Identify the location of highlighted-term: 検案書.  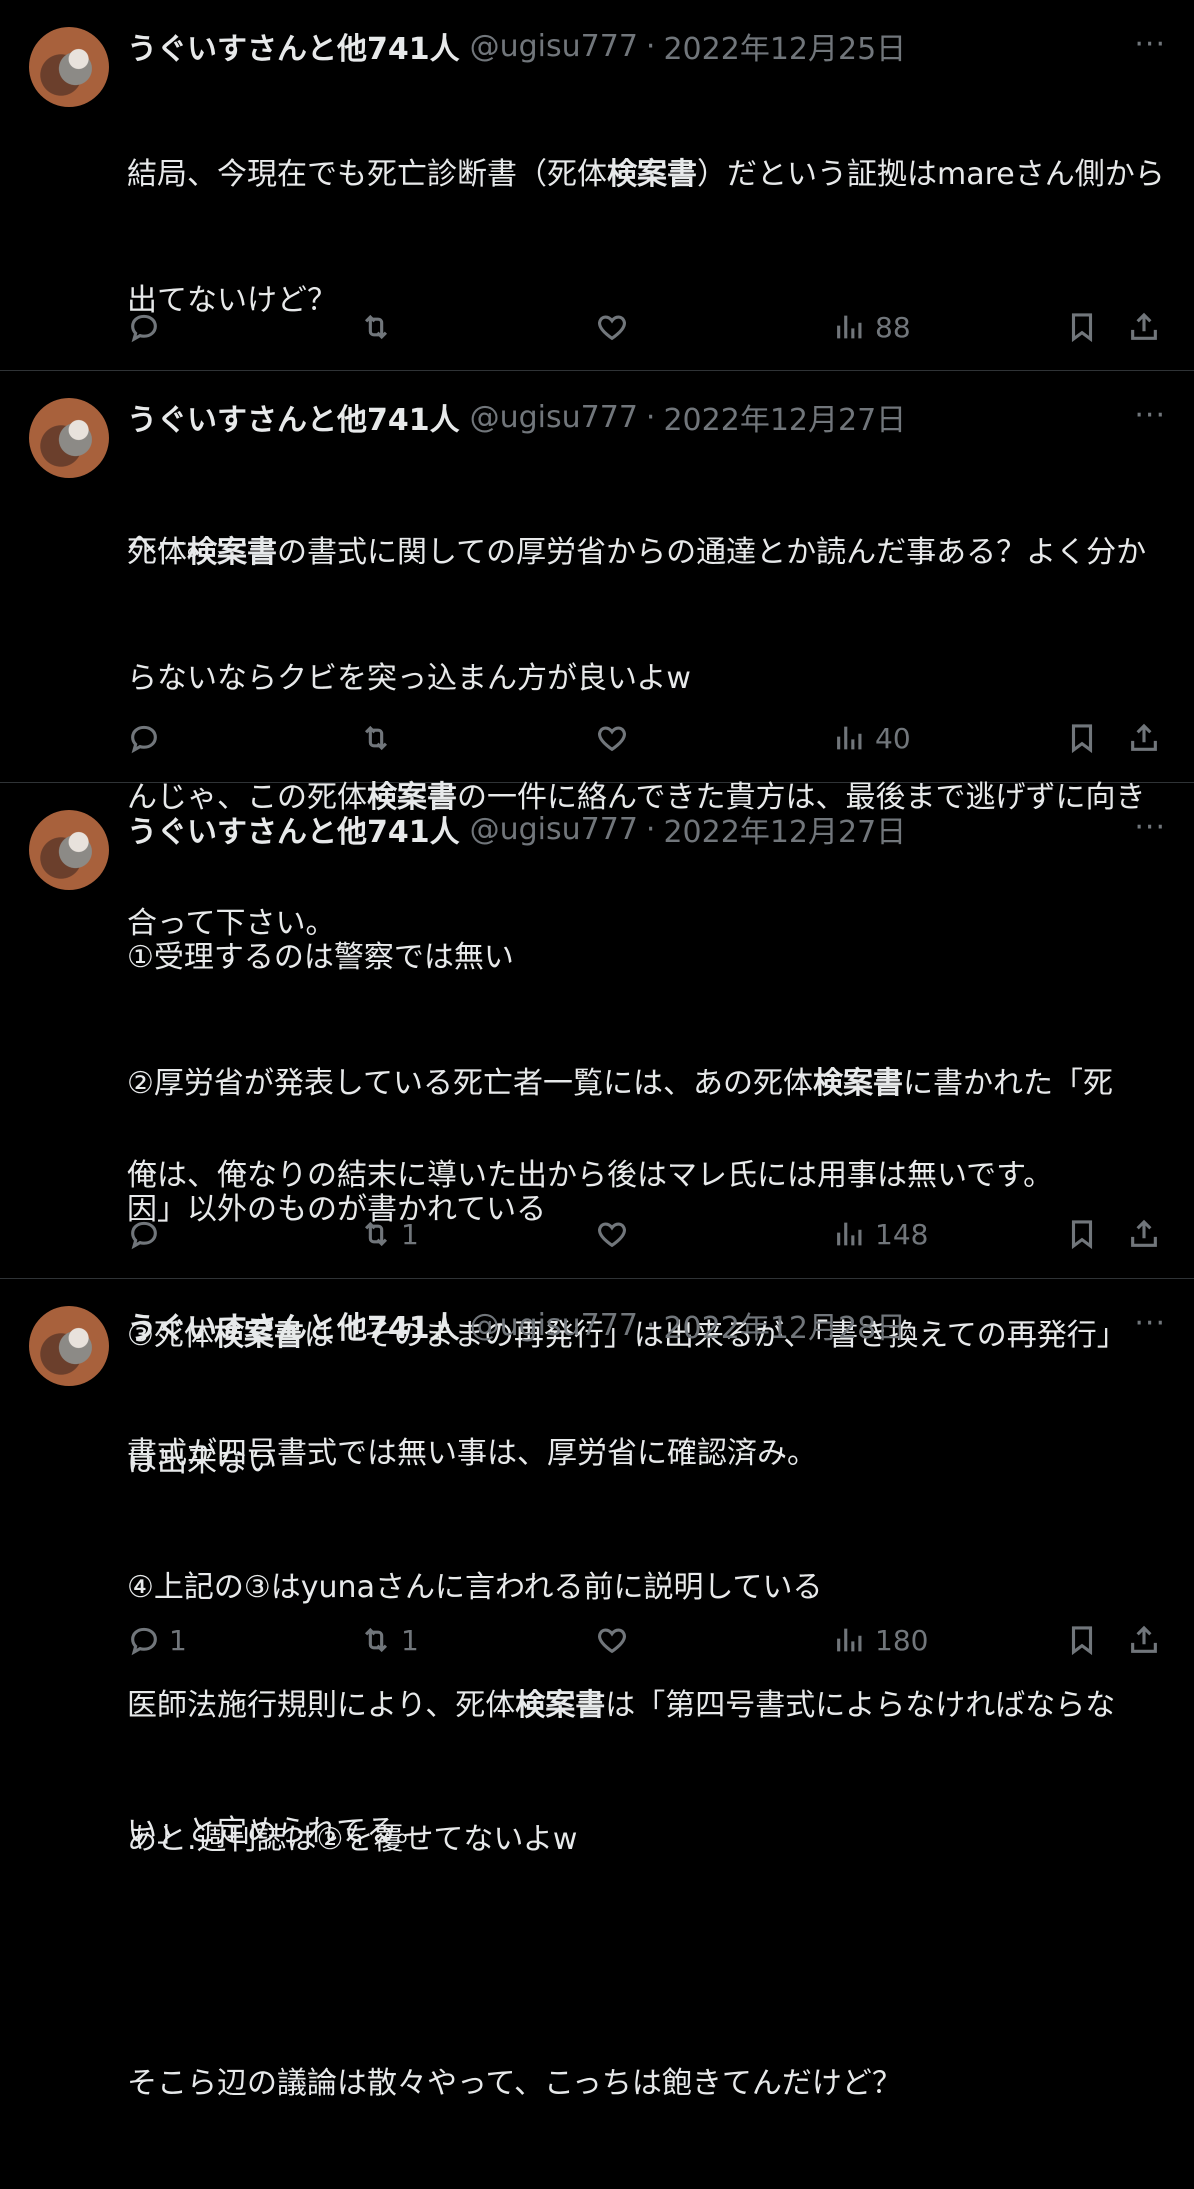
(858, 1083).